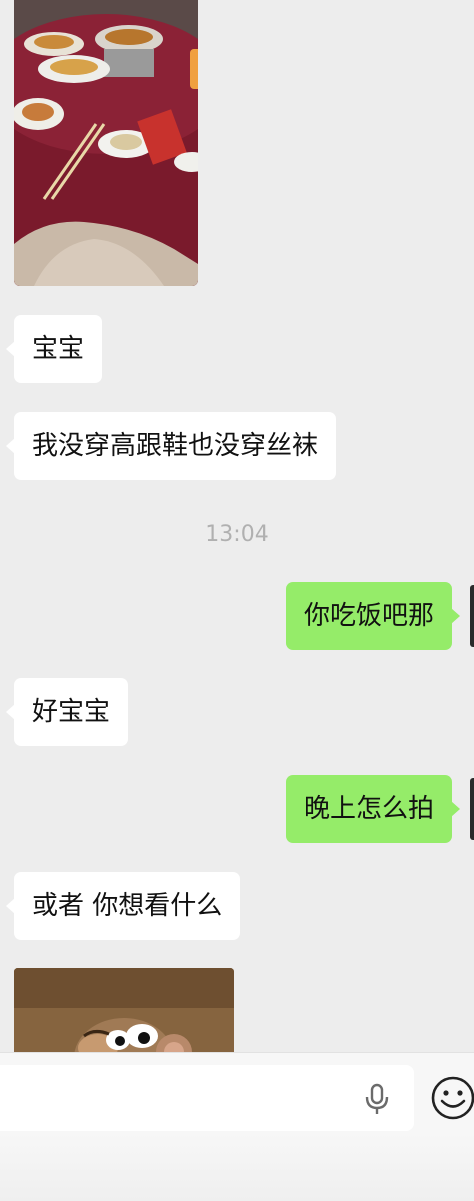 Image resolution: width=474 pixels, height=1201 pixels. I want to click on outgoing-message-bubble: 你吃饭吧那, so click(373, 616).